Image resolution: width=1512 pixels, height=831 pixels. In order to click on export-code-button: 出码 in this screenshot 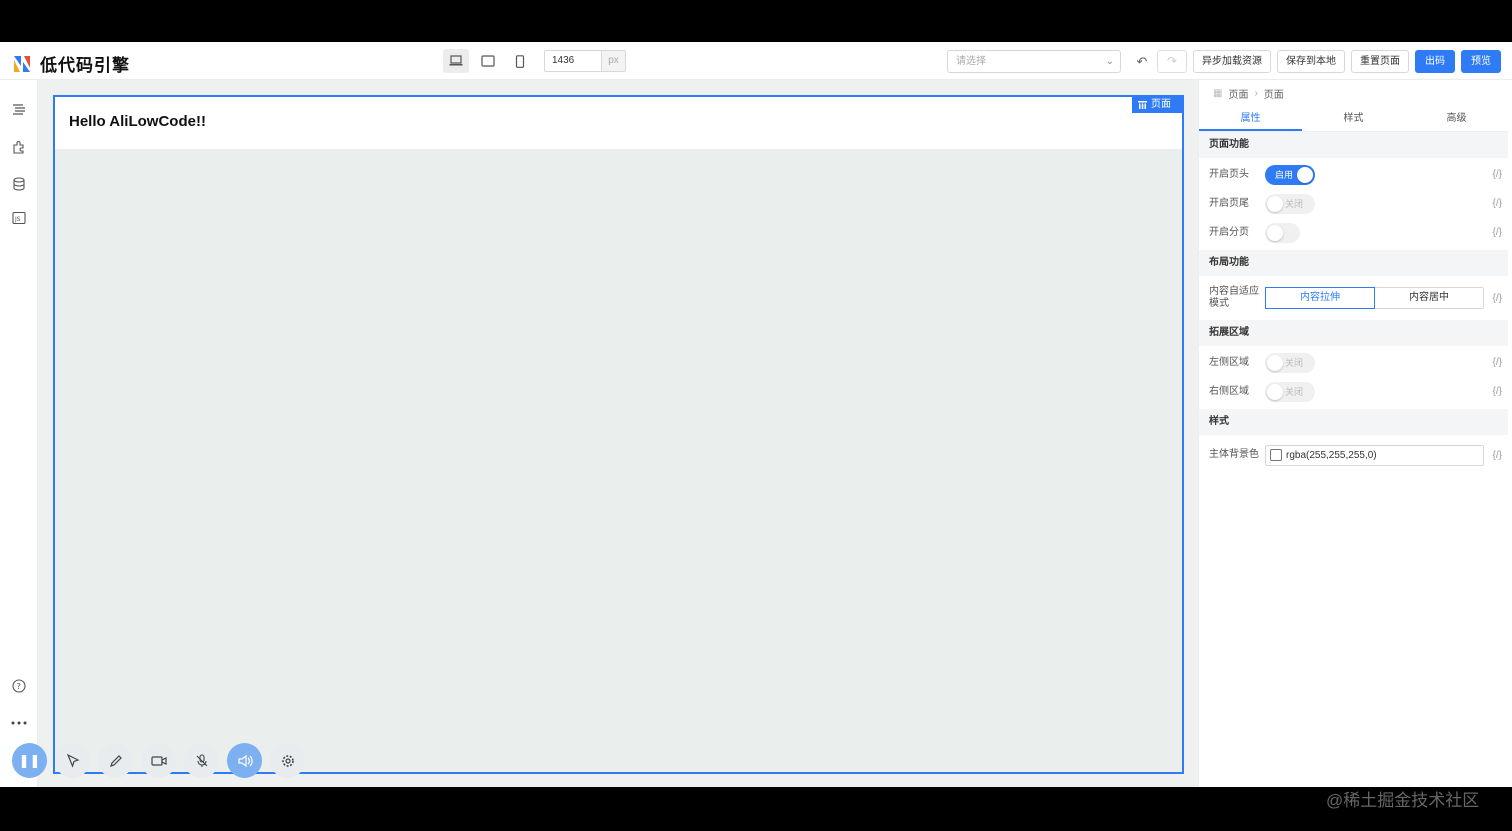, I will do `click(1435, 61)`.